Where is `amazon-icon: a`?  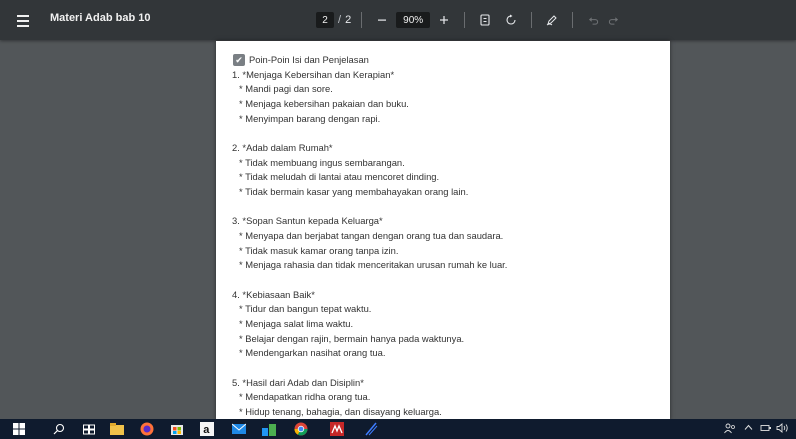
amazon-icon: a is located at coordinates (207, 429).